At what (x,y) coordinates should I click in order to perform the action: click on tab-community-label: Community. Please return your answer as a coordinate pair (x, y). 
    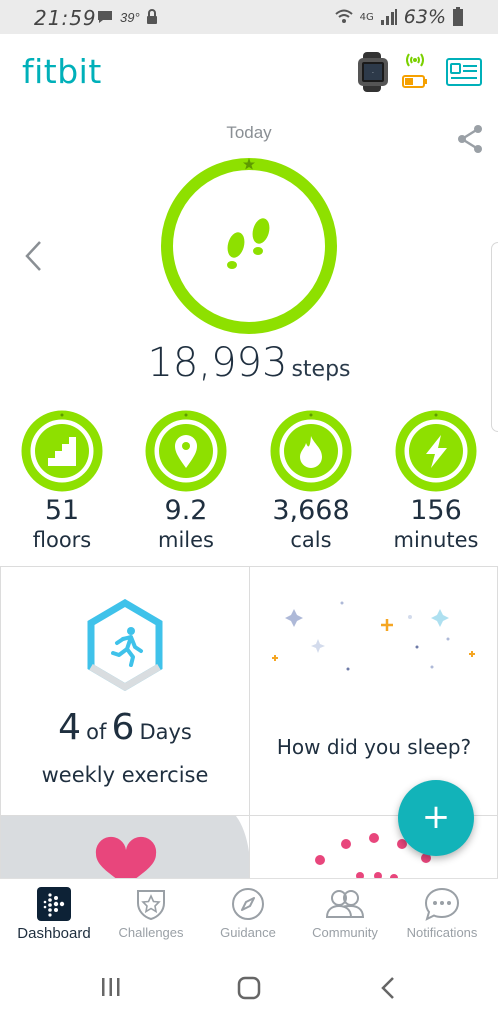
    Looking at the image, I should click on (345, 932).